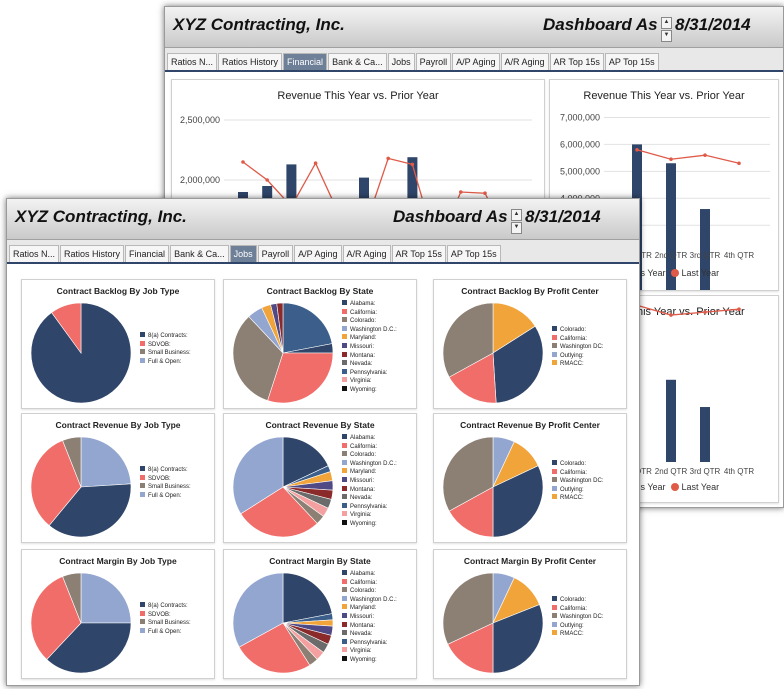 This screenshot has width=784, height=689. What do you see at coordinates (530, 291) in the screenshot?
I see `chart-title: Contract Backlog By Profit Center` at bounding box center [530, 291].